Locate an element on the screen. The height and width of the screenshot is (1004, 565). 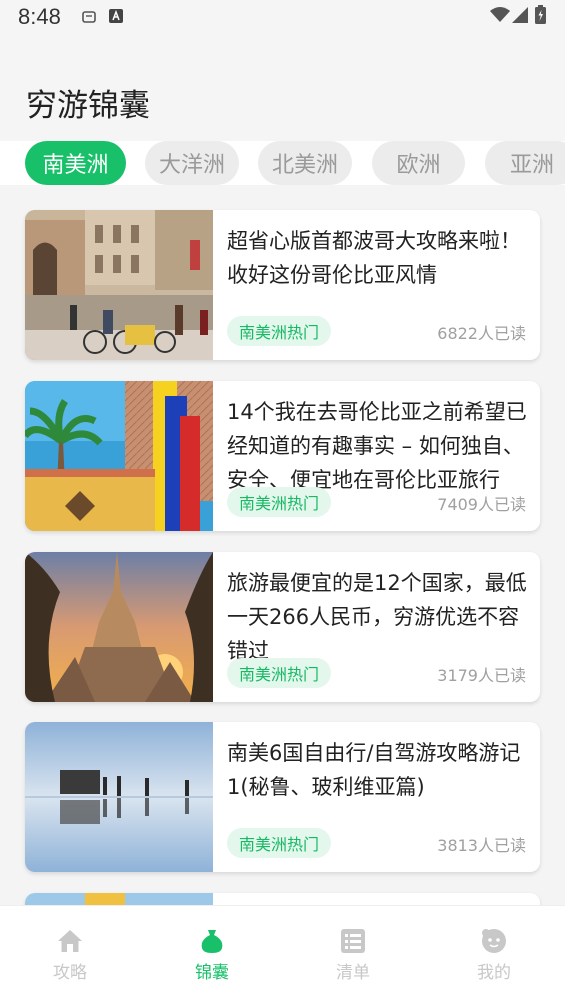
article-title: 超省心版首都波哥大攻略来啦！收好这份哥伦比亚风情 is located at coordinates (374, 258).